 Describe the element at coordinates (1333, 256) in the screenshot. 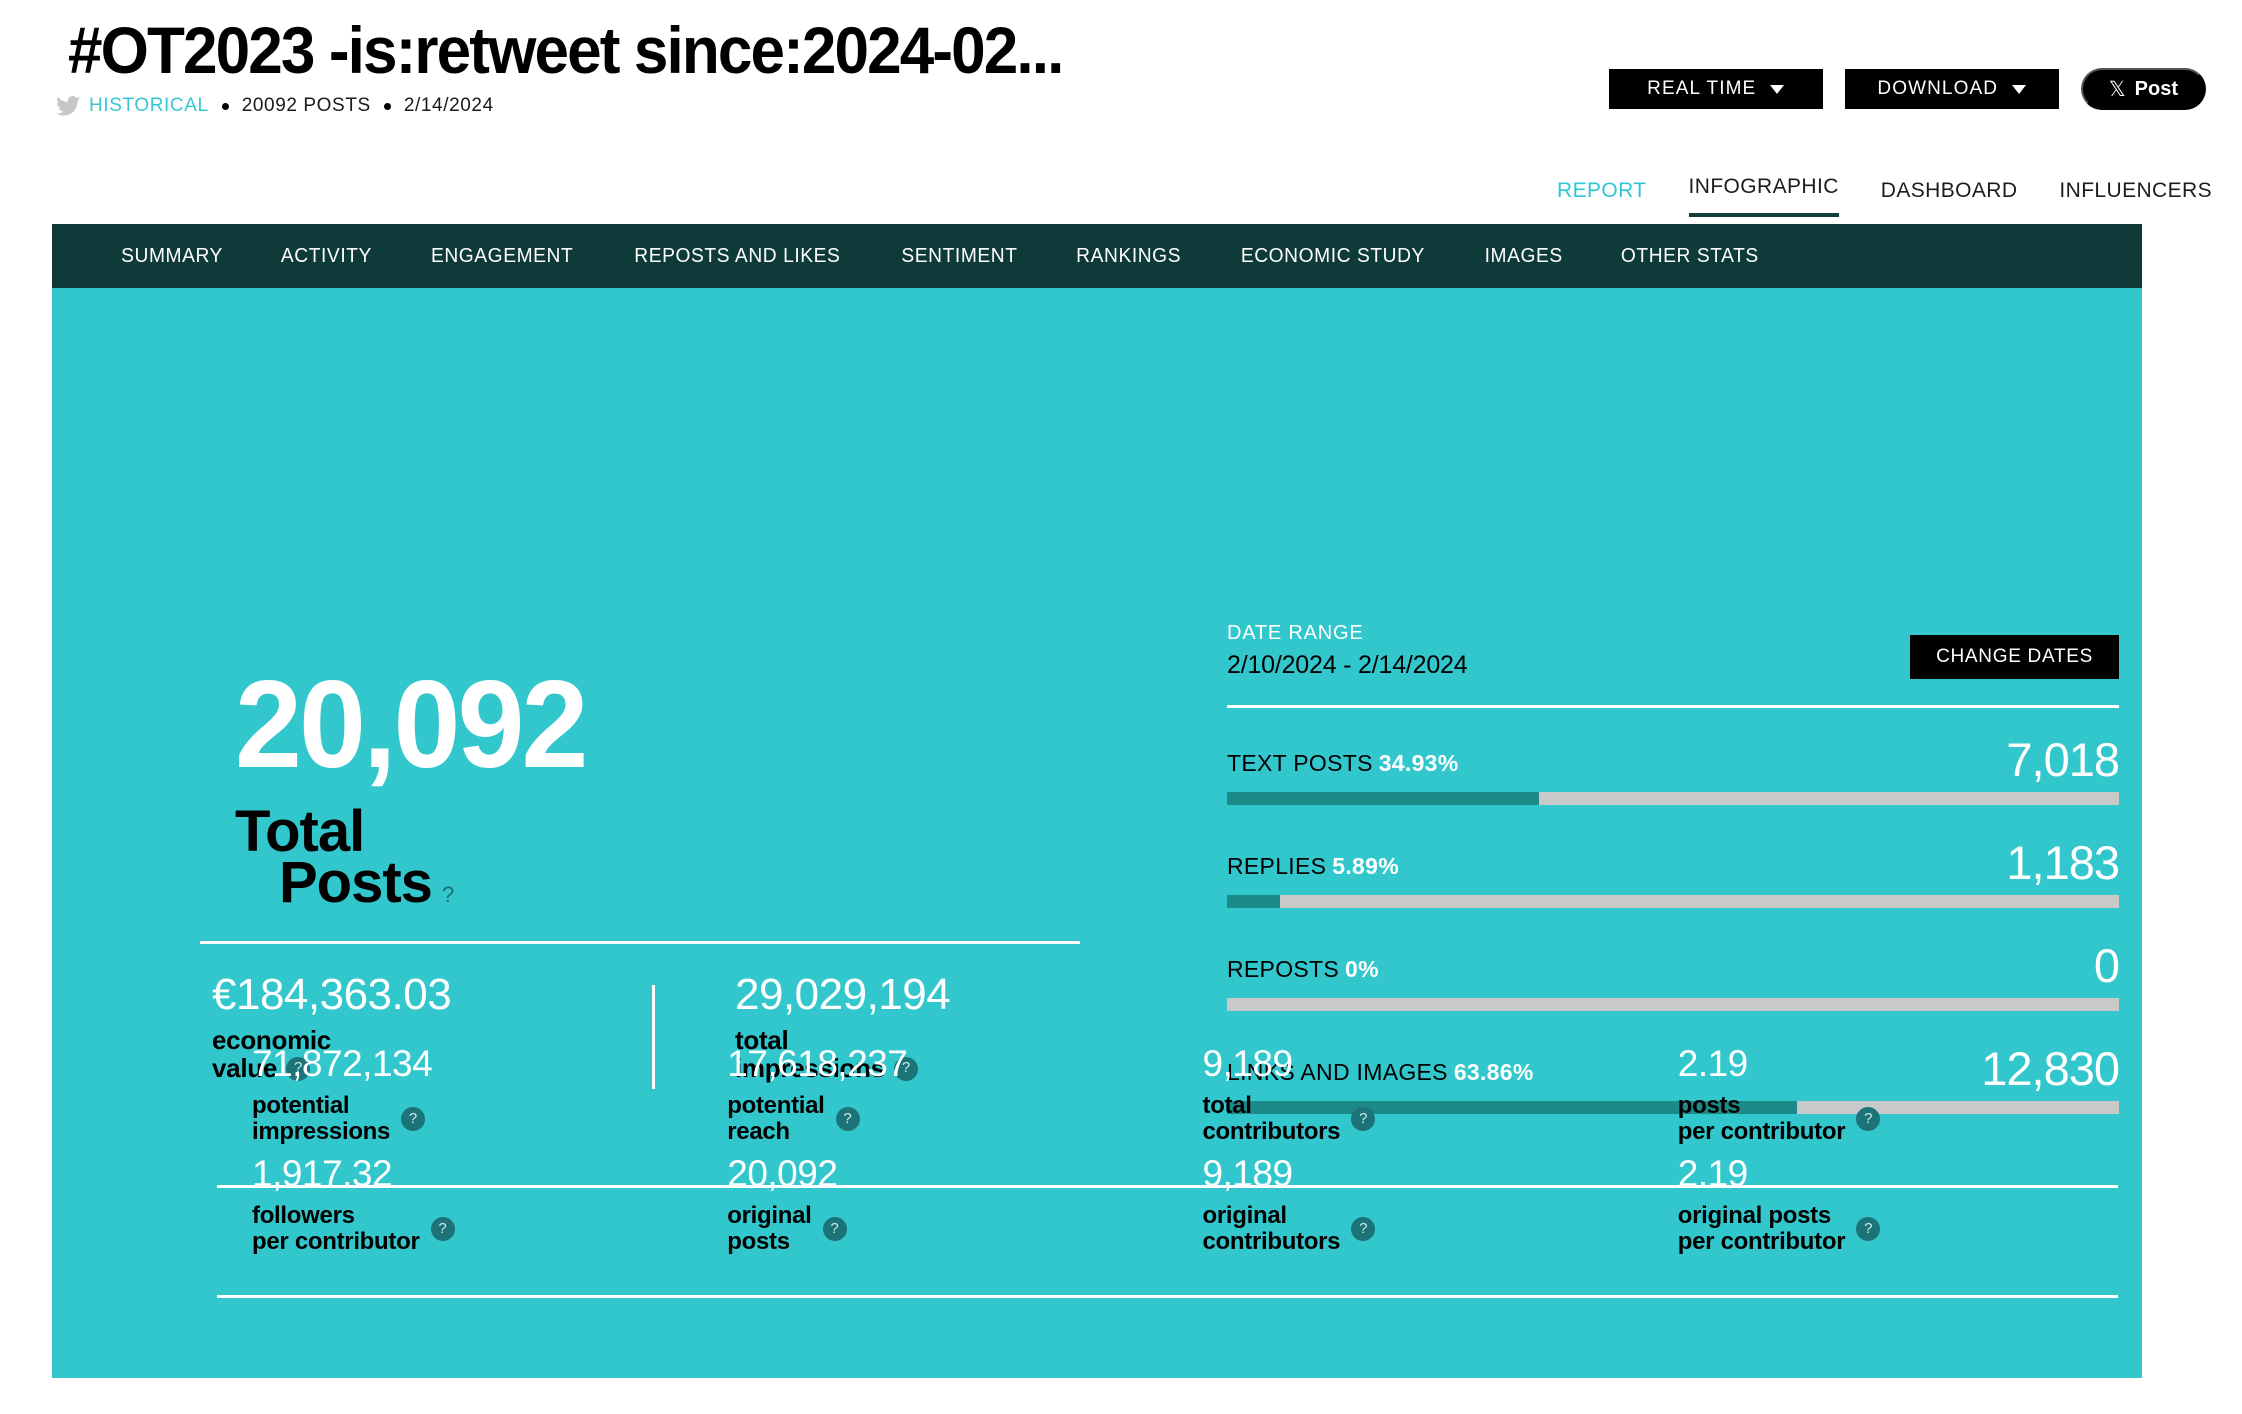

I see `subnav-item-economic-study: ECONOMIC STUDY` at that location.